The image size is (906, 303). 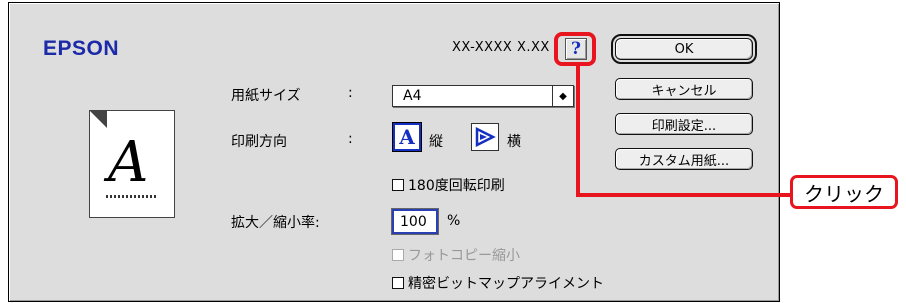 What do you see at coordinates (350, 139) in the screenshot?
I see `orientation-colon: :` at bounding box center [350, 139].